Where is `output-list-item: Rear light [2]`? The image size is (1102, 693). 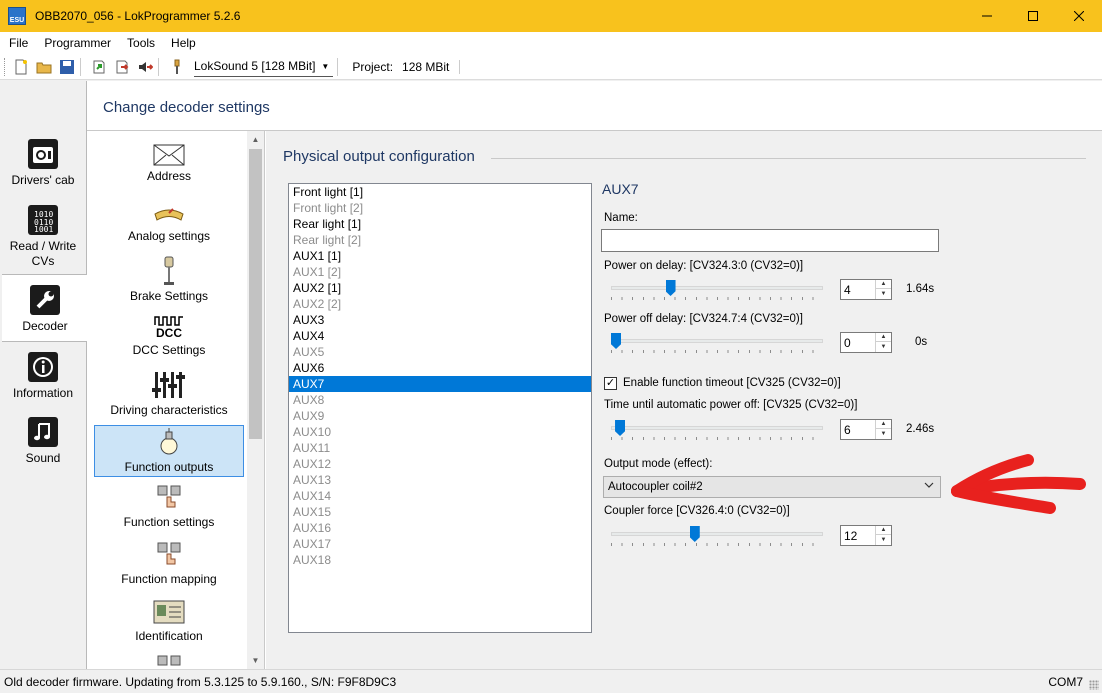 output-list-item: Rear light [2] is located at coordinates (440, 240).